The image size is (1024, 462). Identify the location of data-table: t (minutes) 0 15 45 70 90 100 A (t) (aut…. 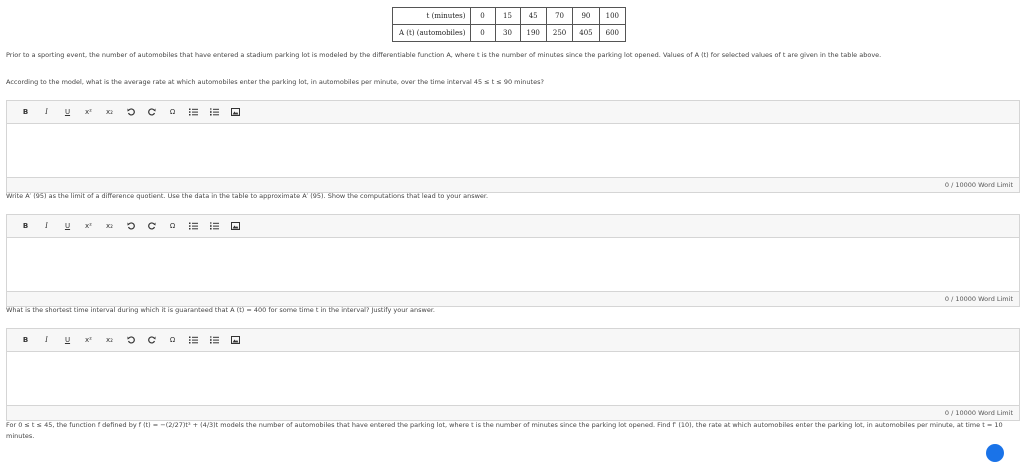
(509, 24).